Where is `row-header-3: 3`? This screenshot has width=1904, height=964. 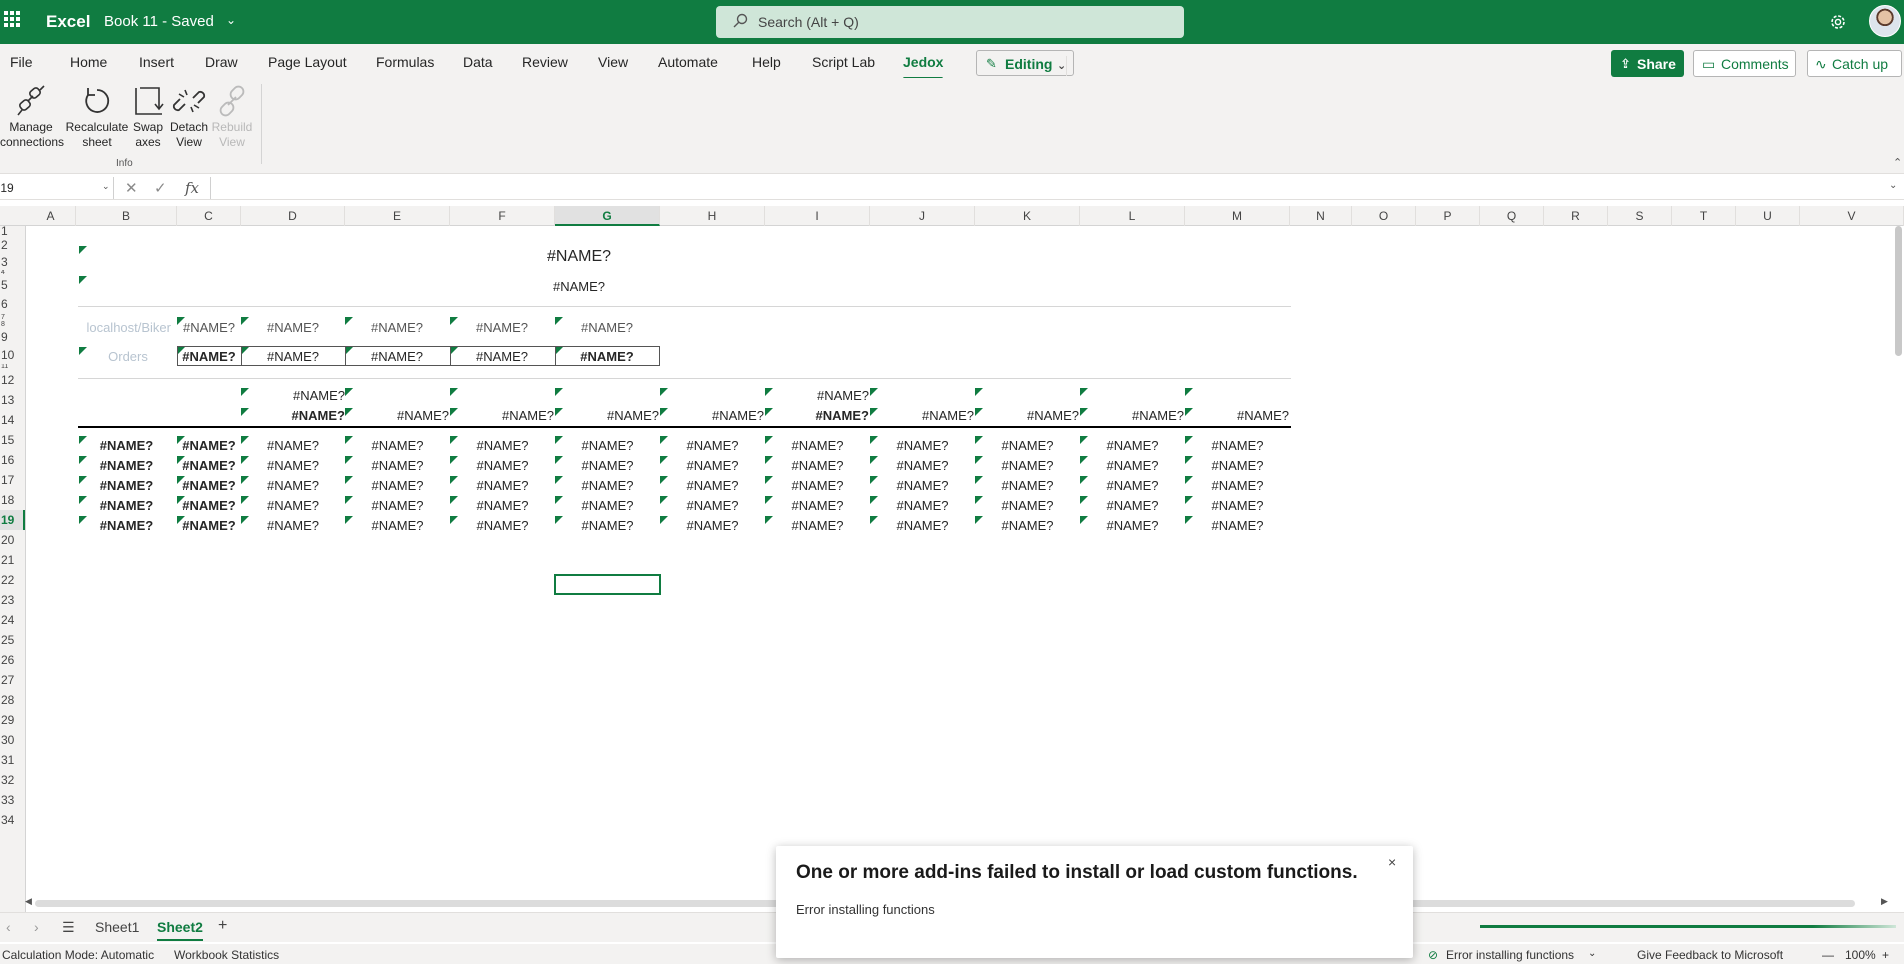
row-header-3: 3 is located at coordinates (12, 262).